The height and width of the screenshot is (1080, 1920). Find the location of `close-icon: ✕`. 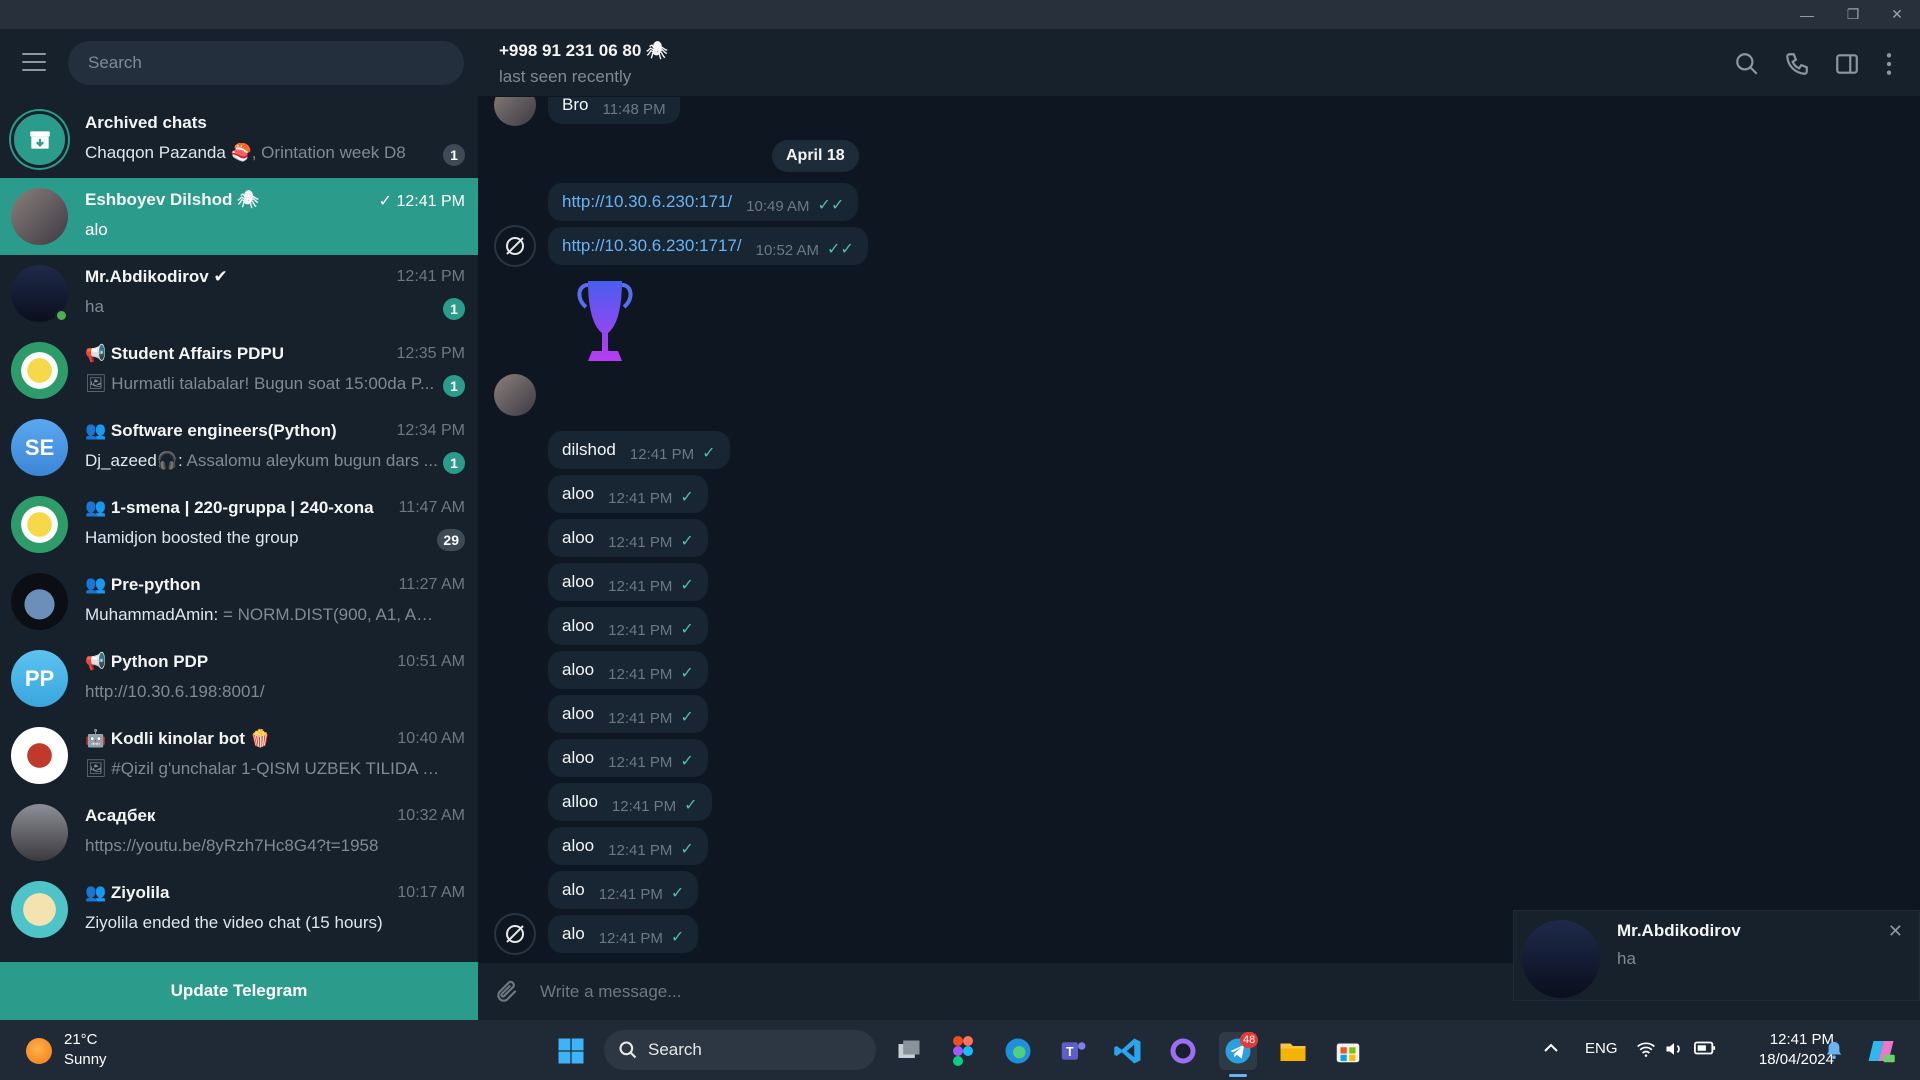

close-icon: ✕ is located at coordinates (1895, 931).